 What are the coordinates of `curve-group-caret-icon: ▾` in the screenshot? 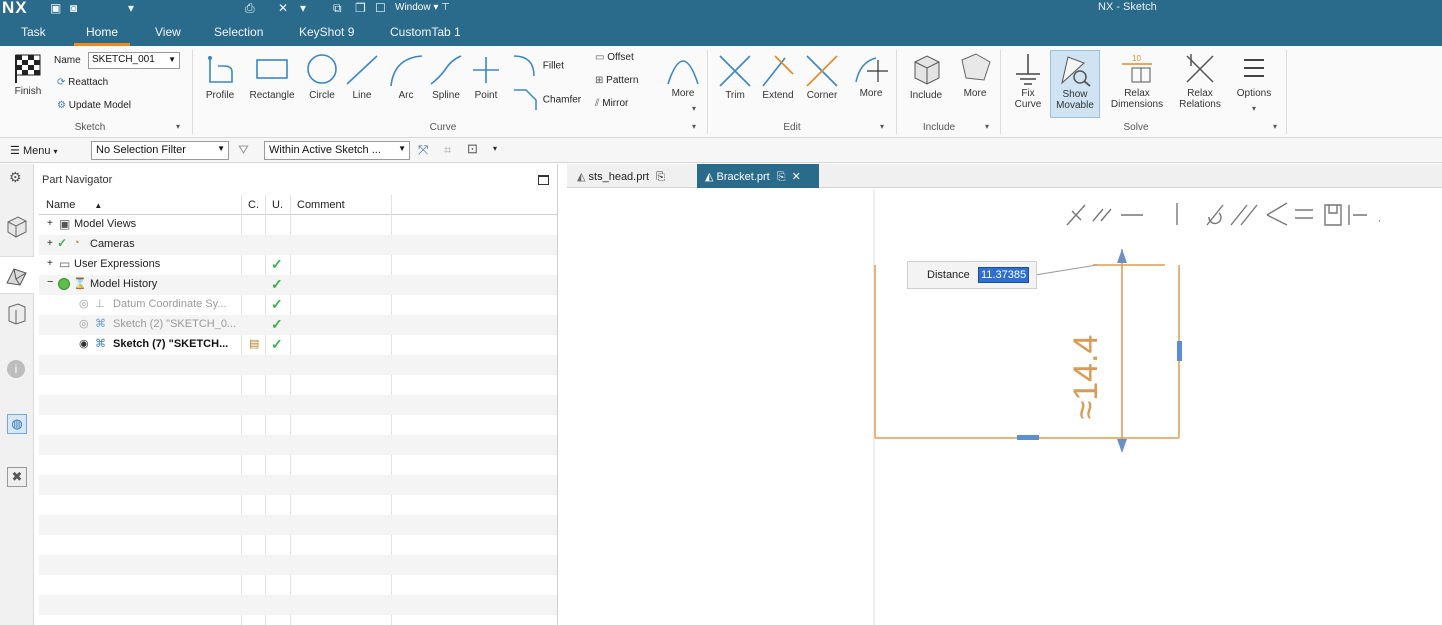 It's located at (694, 126).